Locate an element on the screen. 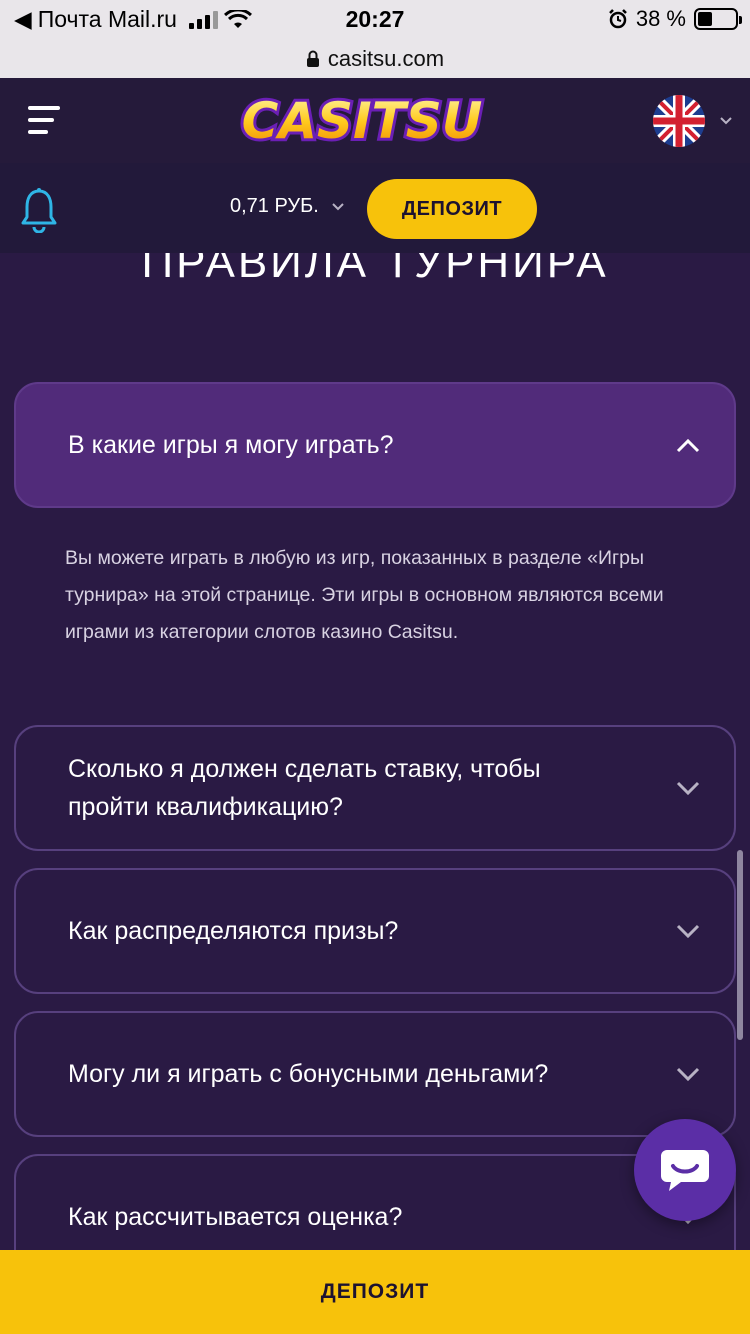 This screenshot has width=750, height=1334. faq-question: Могу ли я играть с бонусными деньгами? is located at coordinates (308, 1074).